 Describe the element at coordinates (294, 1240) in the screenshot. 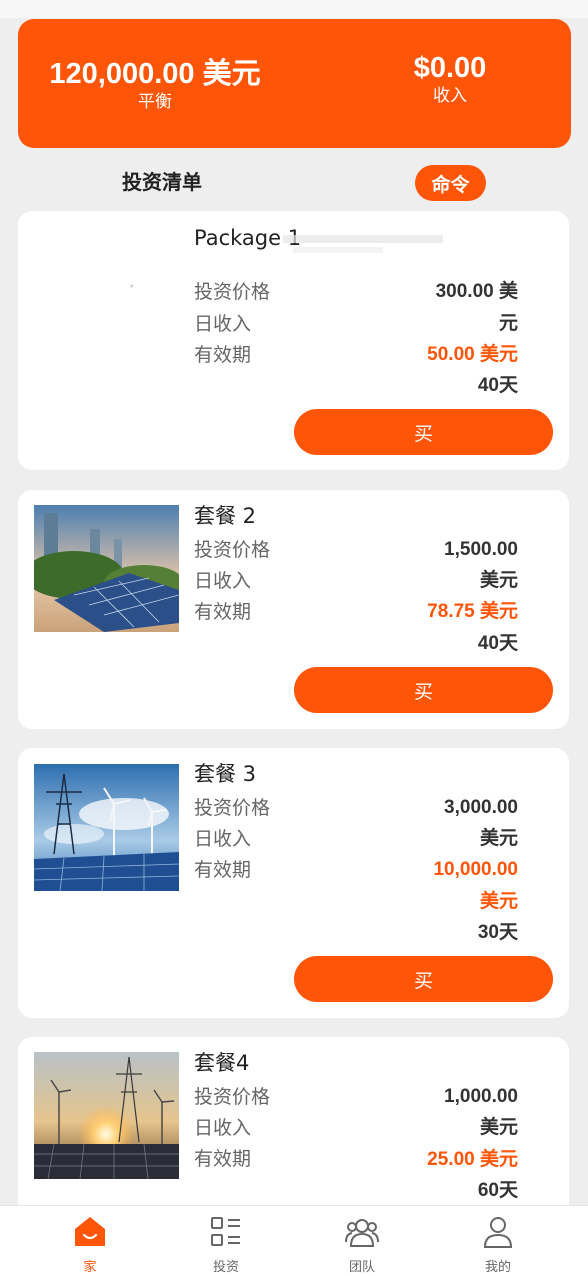

I see `bottom-tab-bar: 家 投资 团队 我的` at that location.